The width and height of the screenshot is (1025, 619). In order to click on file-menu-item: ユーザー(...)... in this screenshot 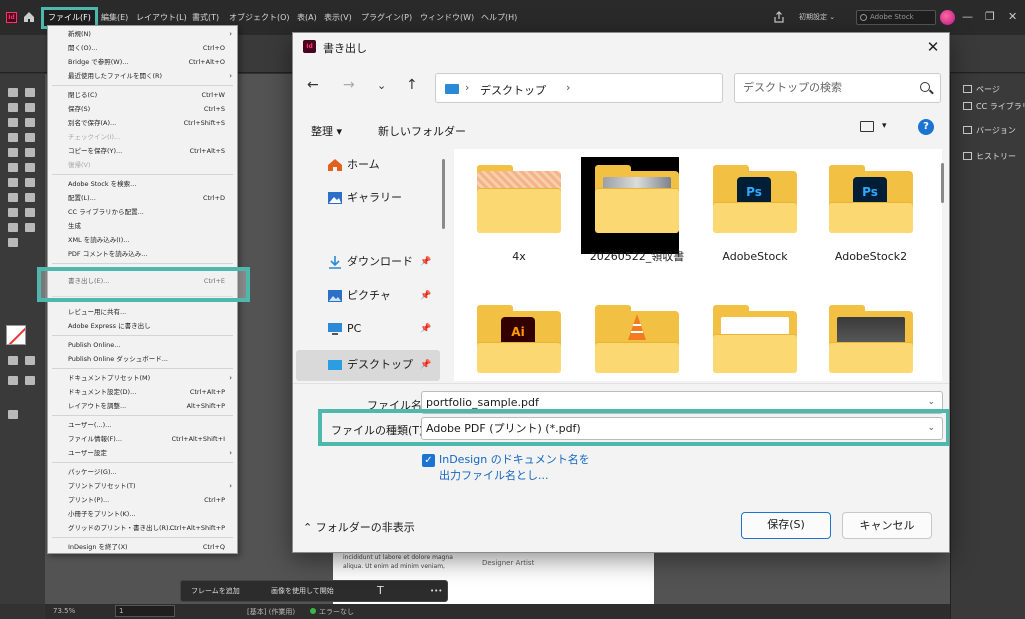, I will do `click(142, 425)`.